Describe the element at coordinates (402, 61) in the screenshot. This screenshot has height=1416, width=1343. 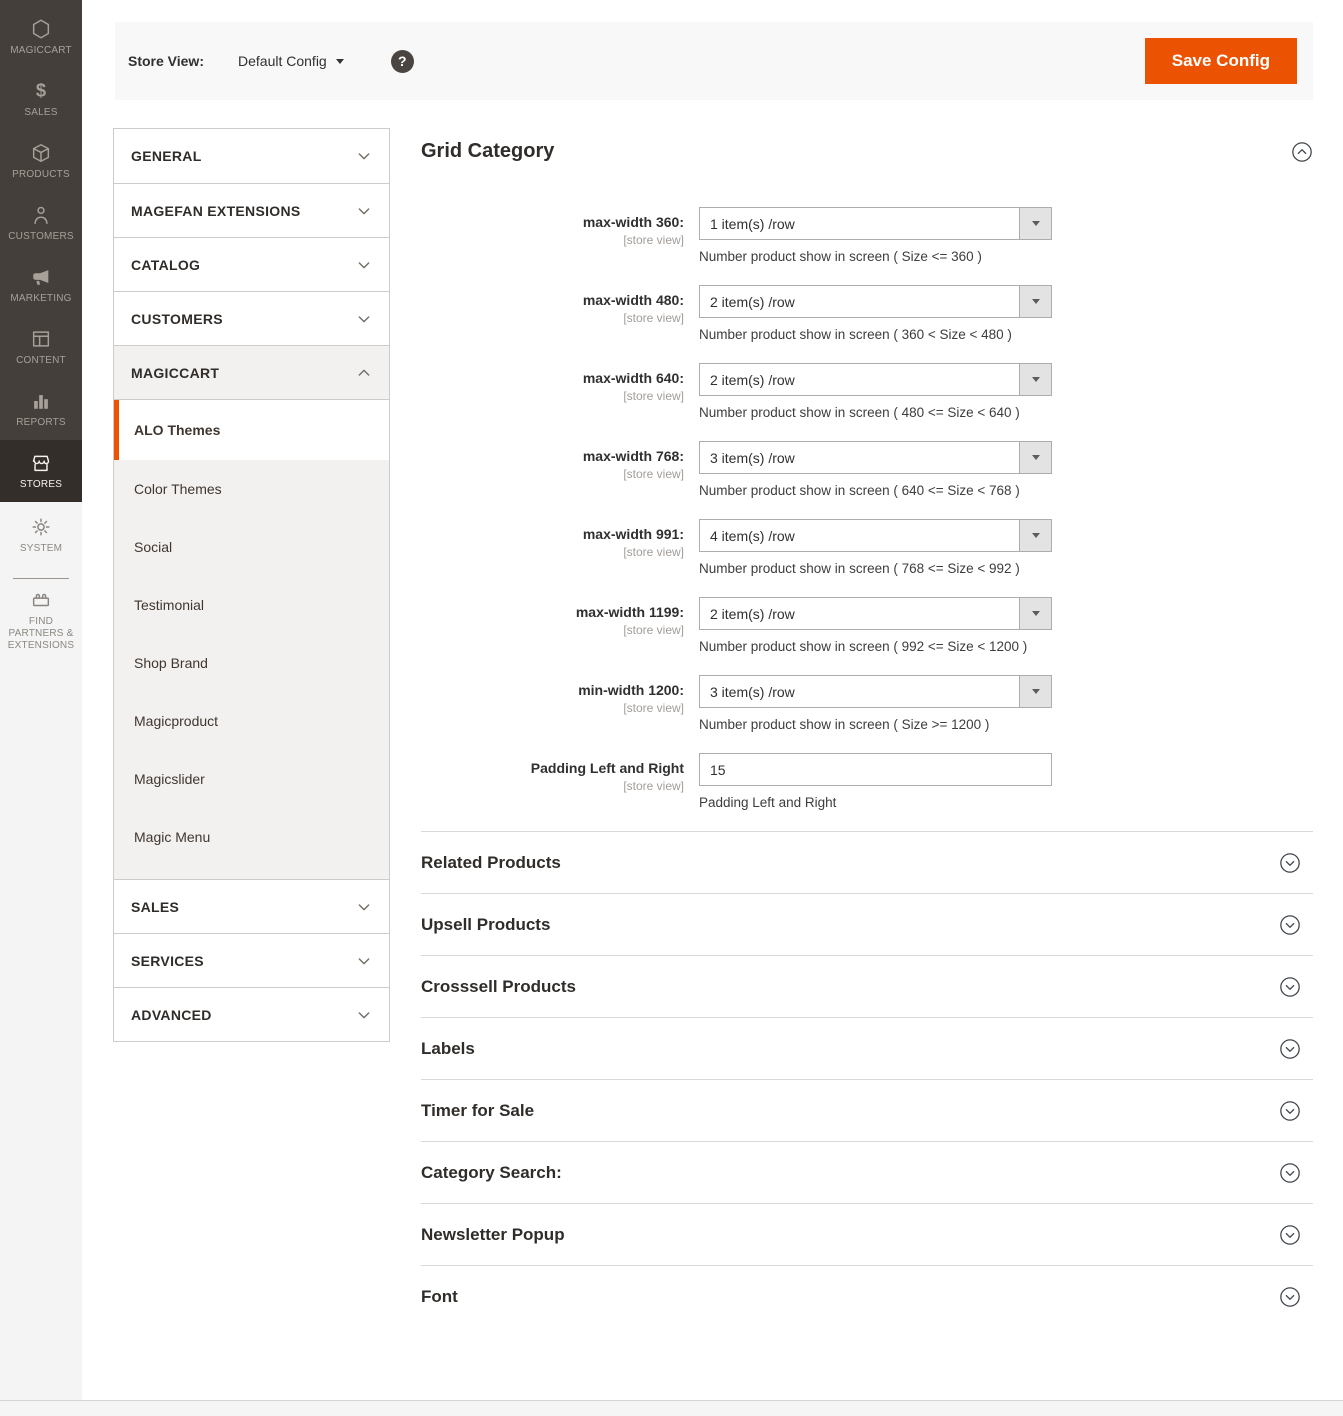
I see `help-icon: ?` at that location.